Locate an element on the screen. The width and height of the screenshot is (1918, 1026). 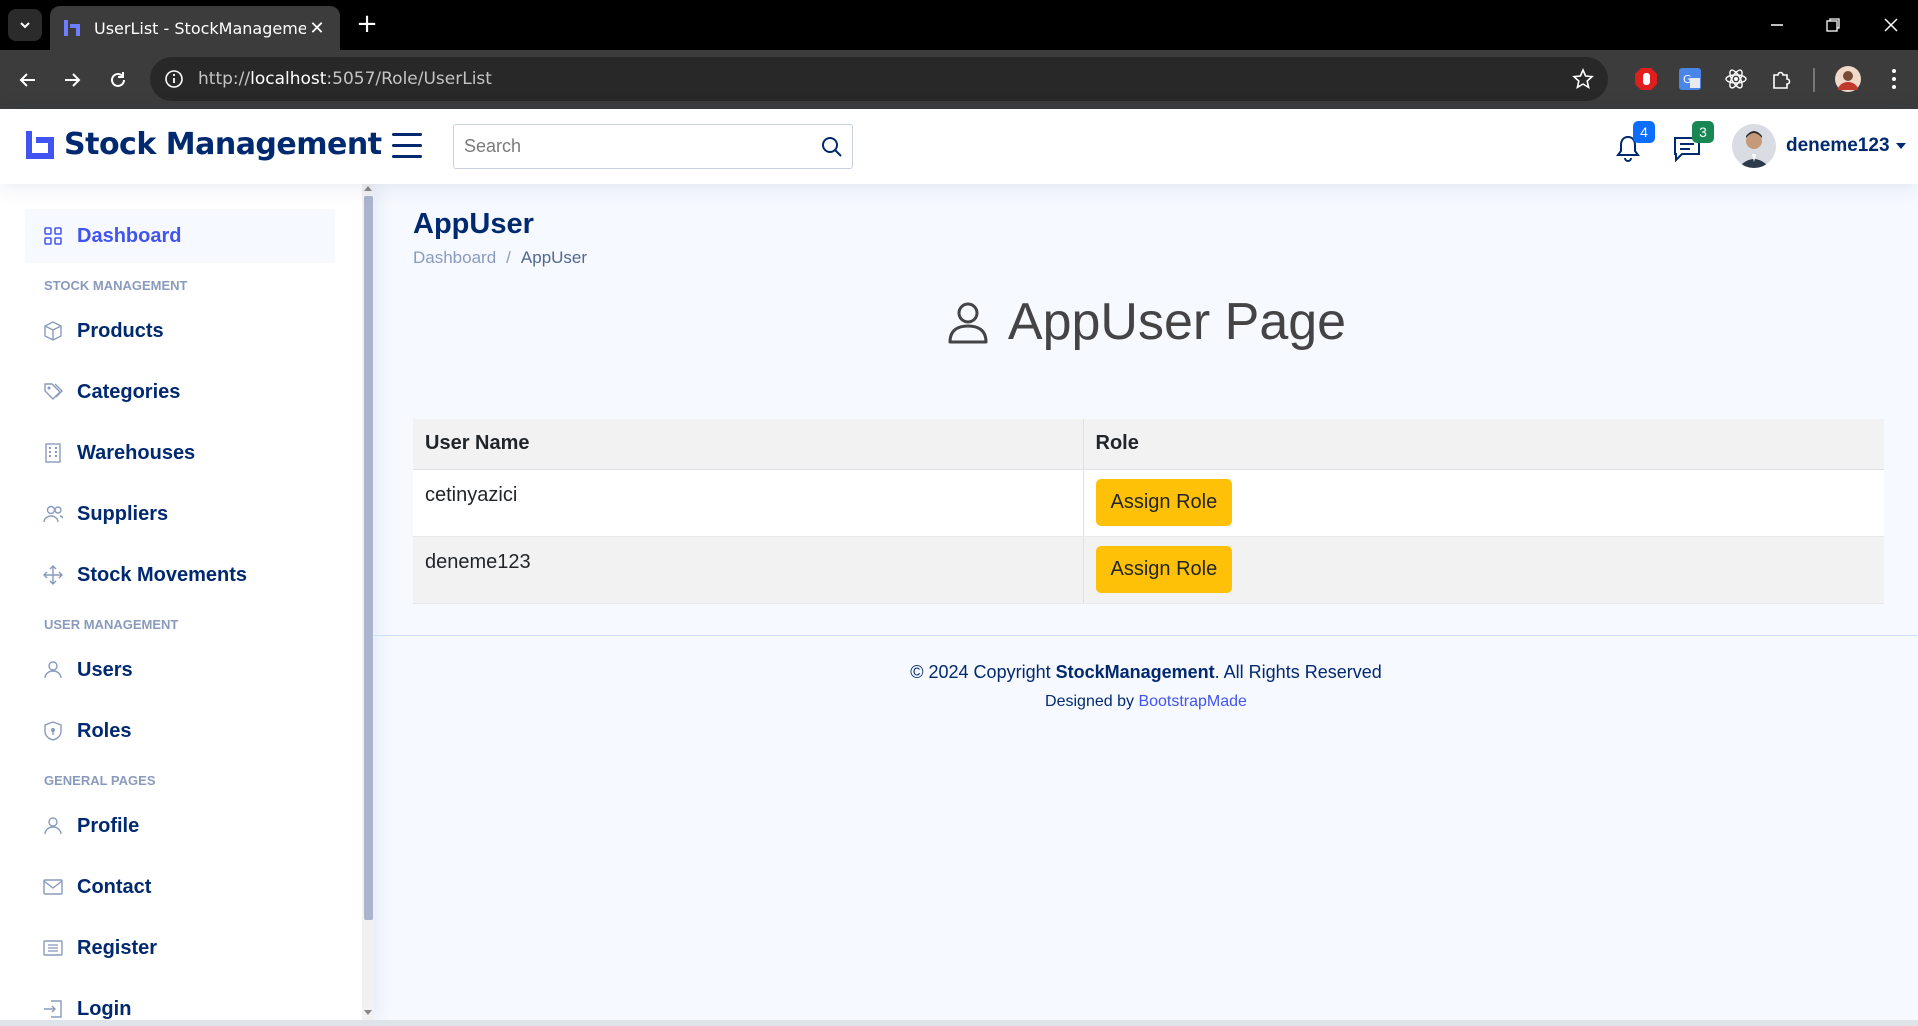
bootstrapmade-link: BootstrapMade is located at coordinates (1192, 701).